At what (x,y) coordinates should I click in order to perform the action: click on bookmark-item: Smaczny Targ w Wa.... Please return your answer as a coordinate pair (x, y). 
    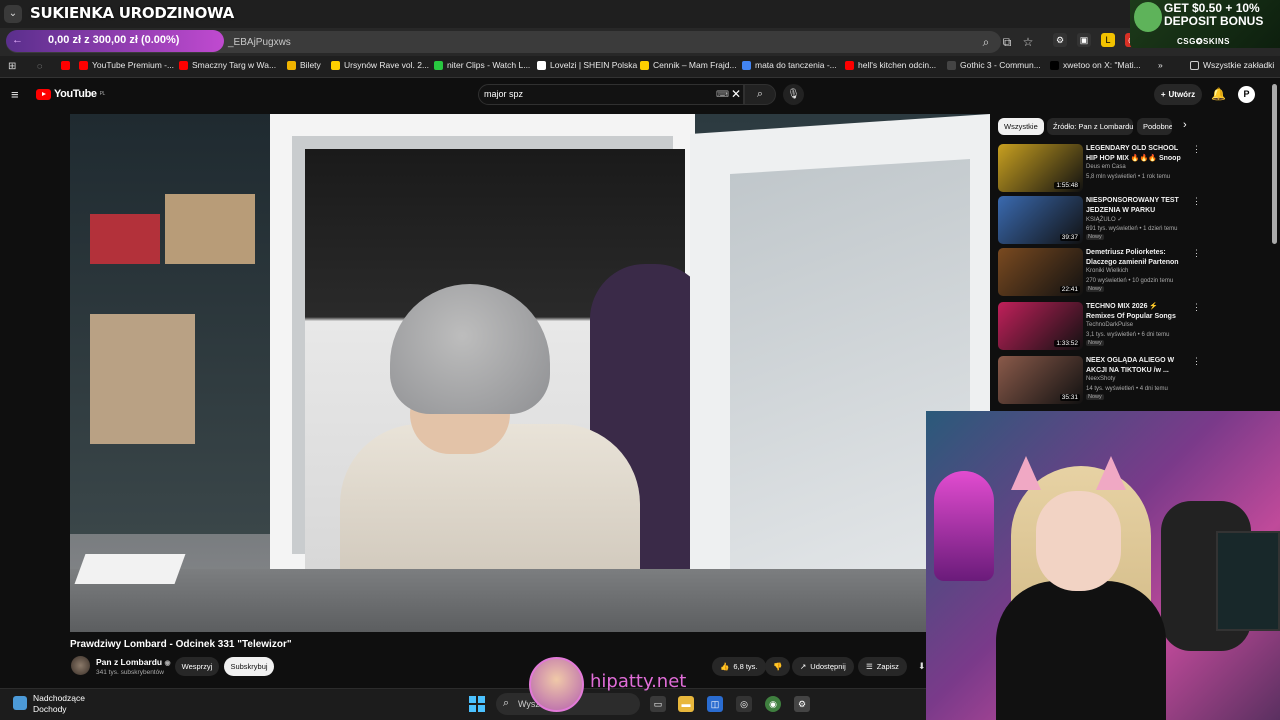
    Looking at the image, I should click on (227, 65).